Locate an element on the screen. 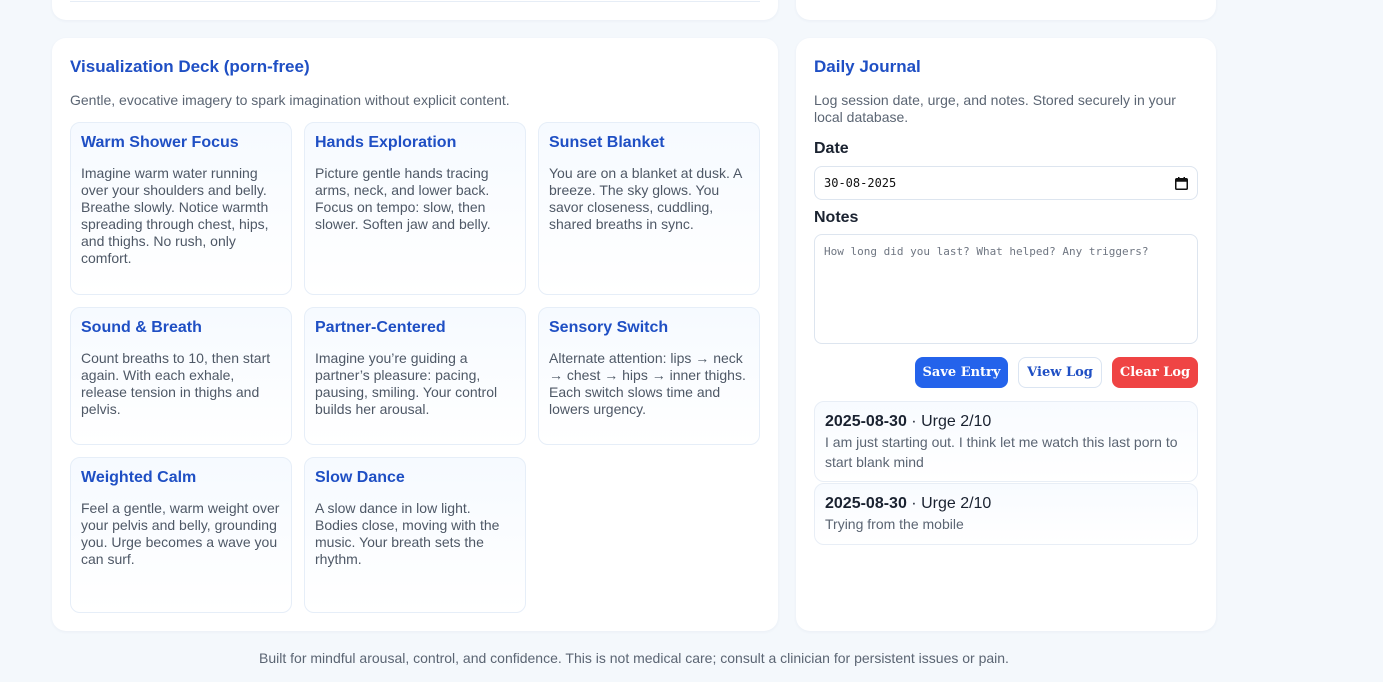 Image resolution: width=1383 pixels, height=682 pixels. date-label: Date is located at coordinates (831, 148).